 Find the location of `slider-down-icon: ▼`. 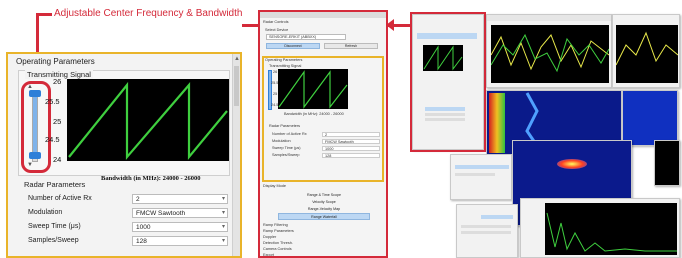

slider-down-icon: ▼ is located at coordinates (30, 165).